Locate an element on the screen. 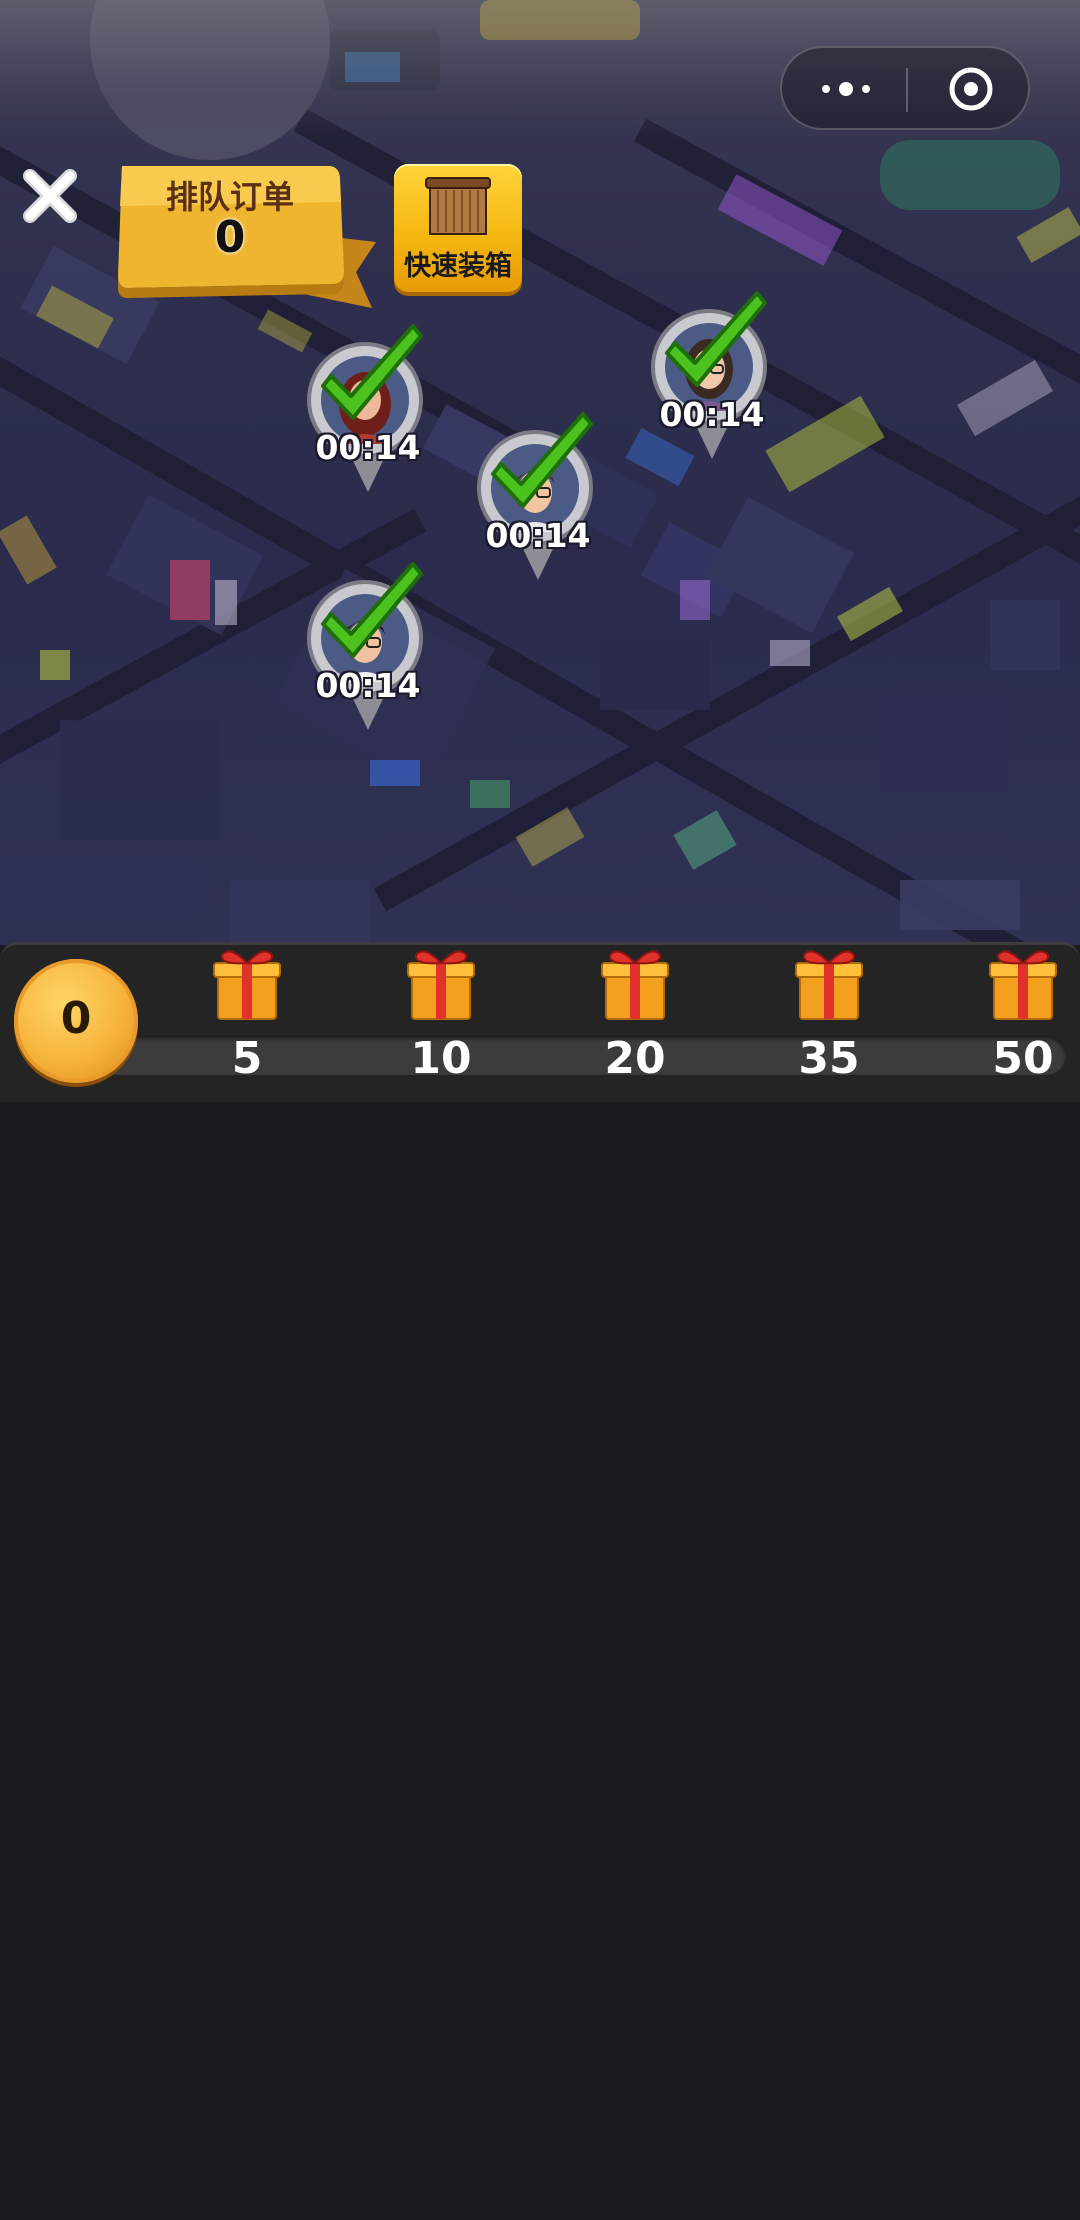 This screenshot has width=1080, height=2220. queue-count: 0 is located at coordinates (230, 237).